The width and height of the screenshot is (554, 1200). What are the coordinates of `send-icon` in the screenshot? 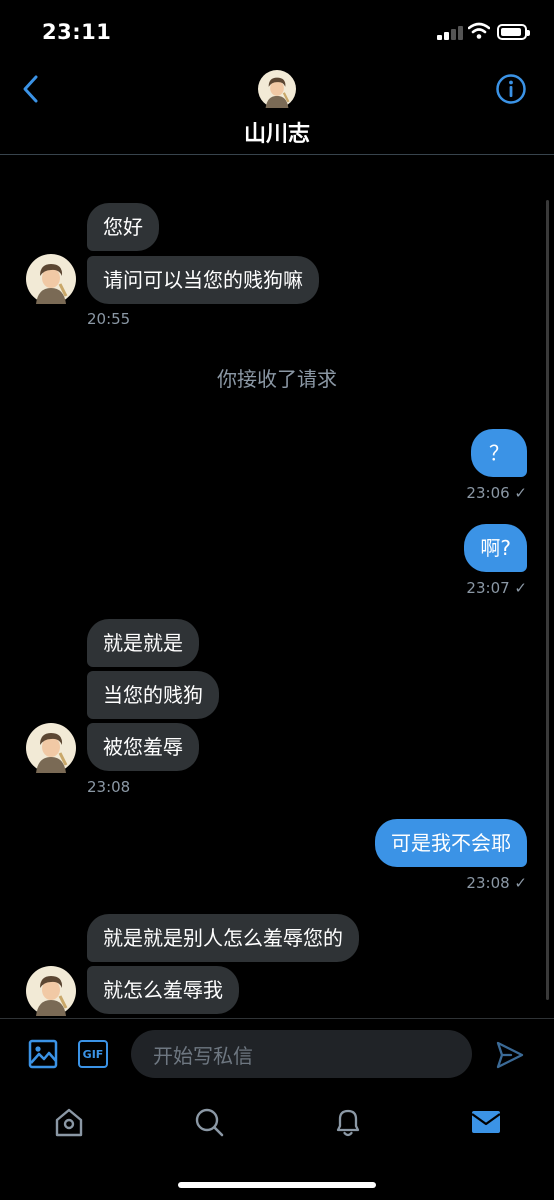 It's located at (510, 1055).